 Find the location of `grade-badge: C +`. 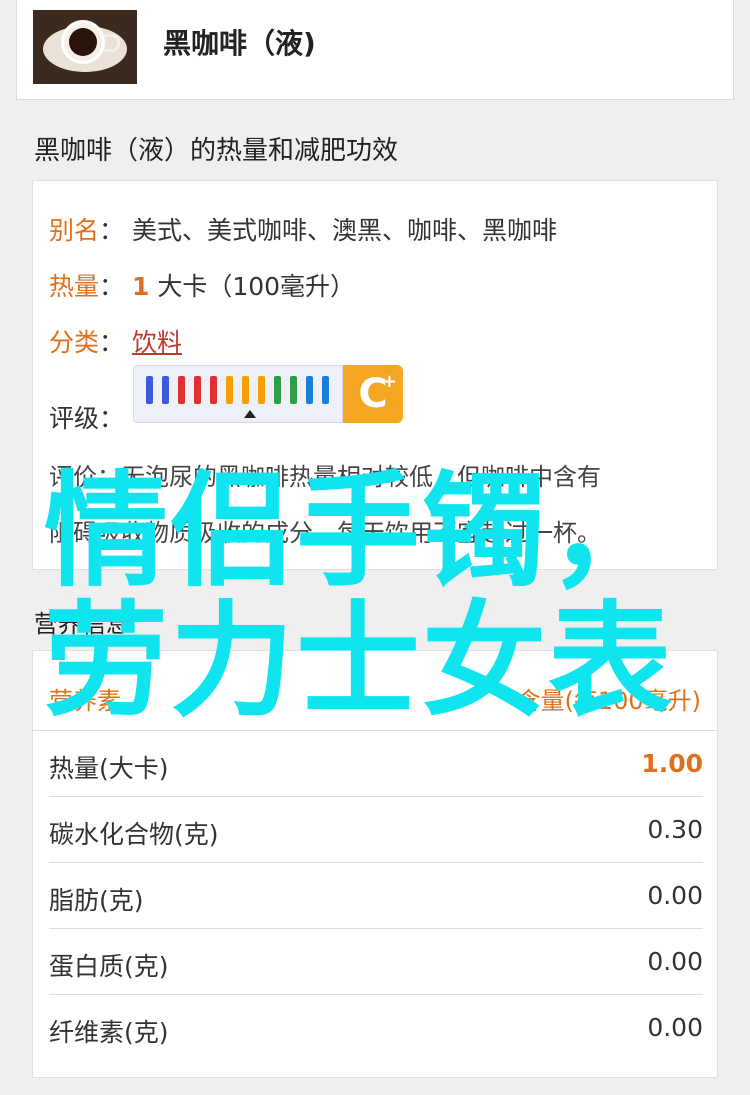

grade-badge: C + is located at coordinates (373, 394).